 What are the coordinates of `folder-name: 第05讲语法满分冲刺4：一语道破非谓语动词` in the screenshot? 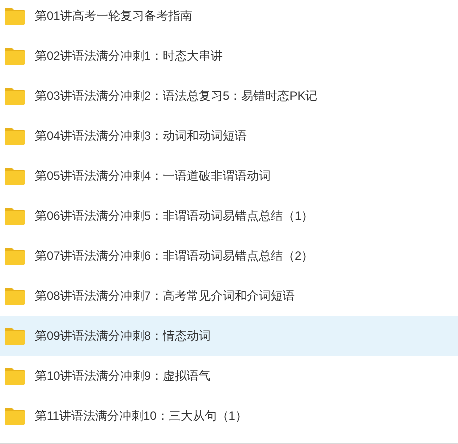 It's located at (153, 176).